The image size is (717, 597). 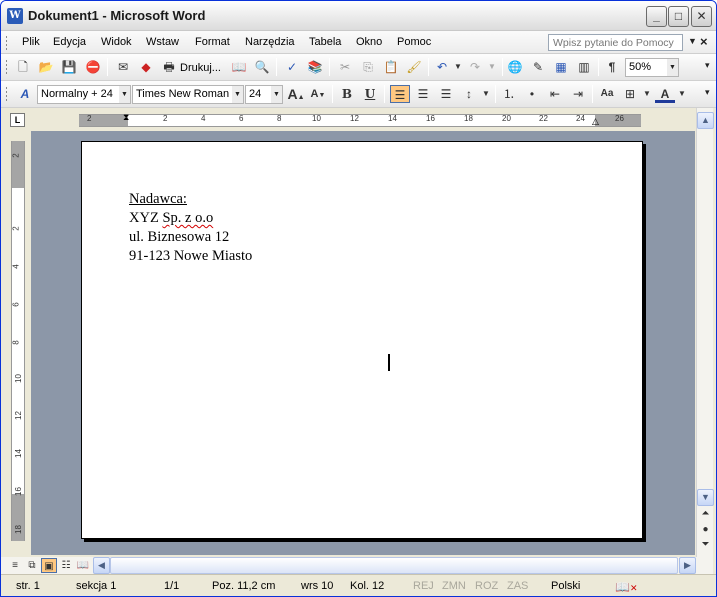 What do you see at coordinates (705, 497) in the screenshot?
I see `scroll-down-icon: ▼` at bounding box center [705, 497].